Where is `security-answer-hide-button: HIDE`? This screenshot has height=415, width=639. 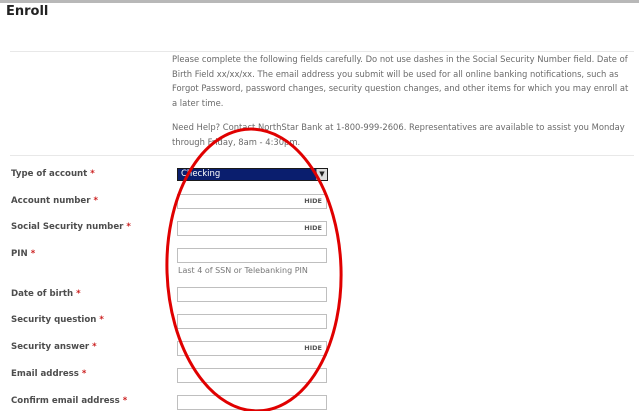 security-answer-hide-button: HIDE is located at coordinates (313, 348).